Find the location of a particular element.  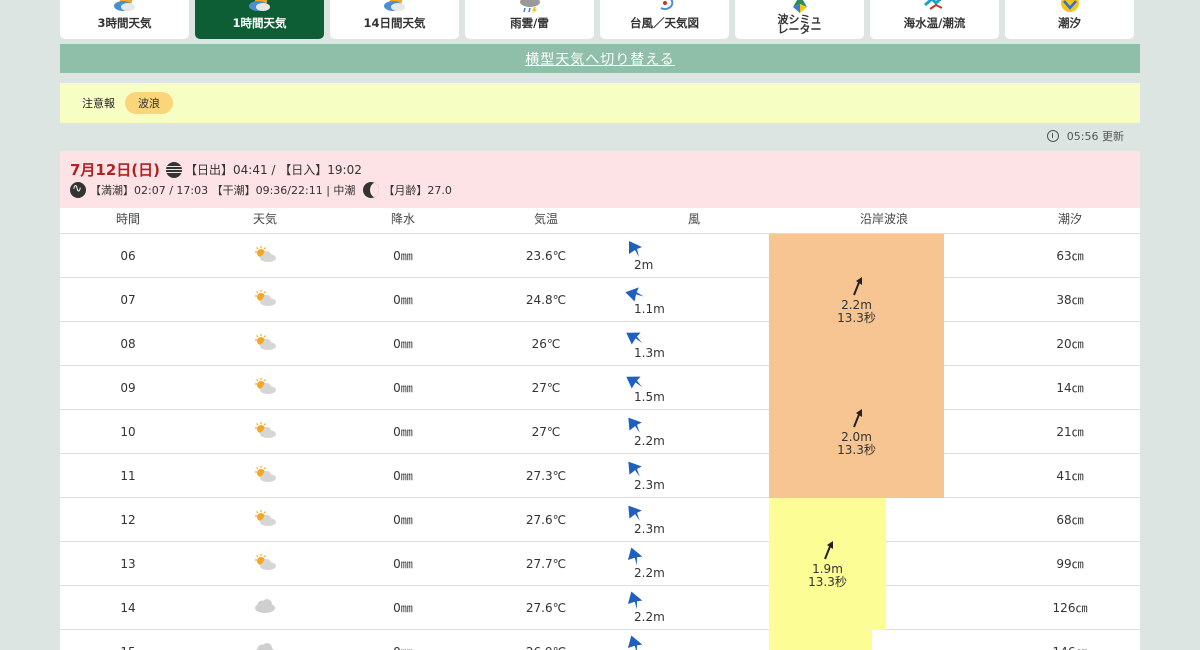

tab-3: 雨雲/雷 is located at coordinates (529, 19).